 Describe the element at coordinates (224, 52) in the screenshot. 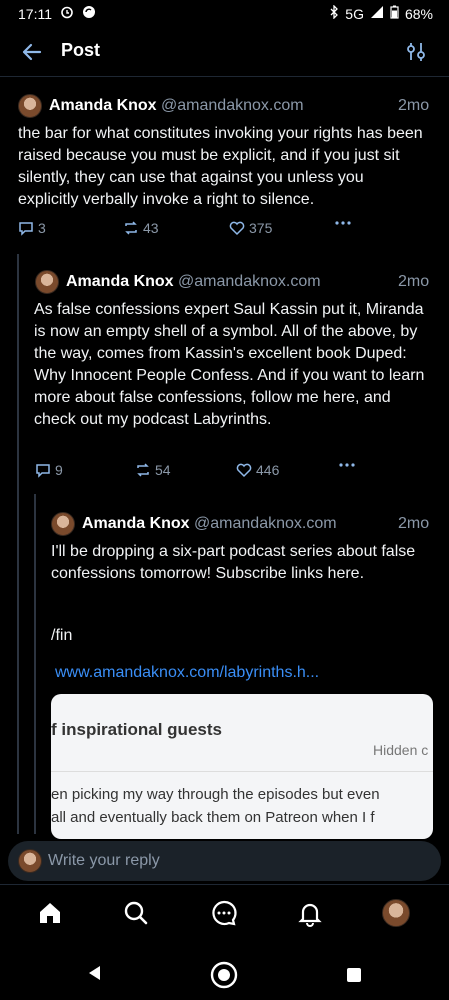

I see `top-header: Post` at that location.